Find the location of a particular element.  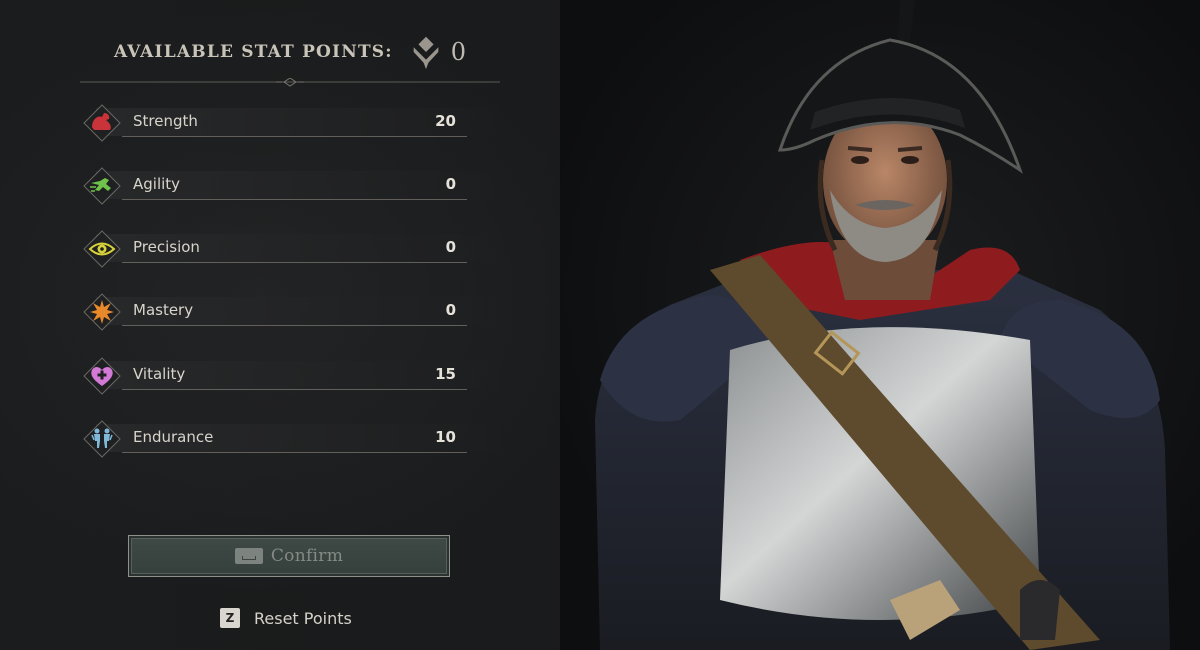

stat-row-agility: Agility 0 is located at coordinates (295, 186).